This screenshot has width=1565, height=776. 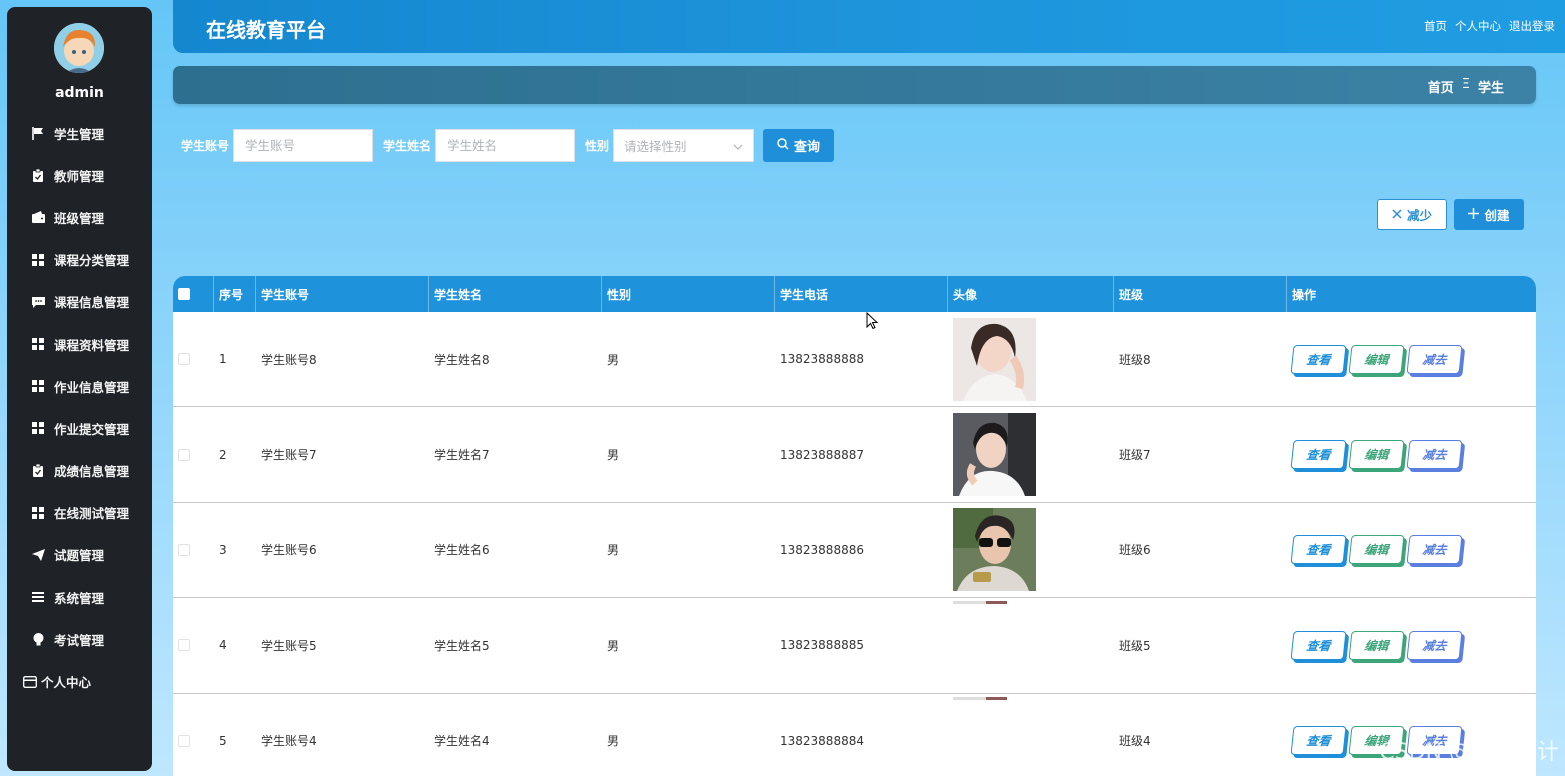 What do you see at coordinates (223, 359) in the screenshot?
I see `cell-index: 1` at bounding box center [223, 359].